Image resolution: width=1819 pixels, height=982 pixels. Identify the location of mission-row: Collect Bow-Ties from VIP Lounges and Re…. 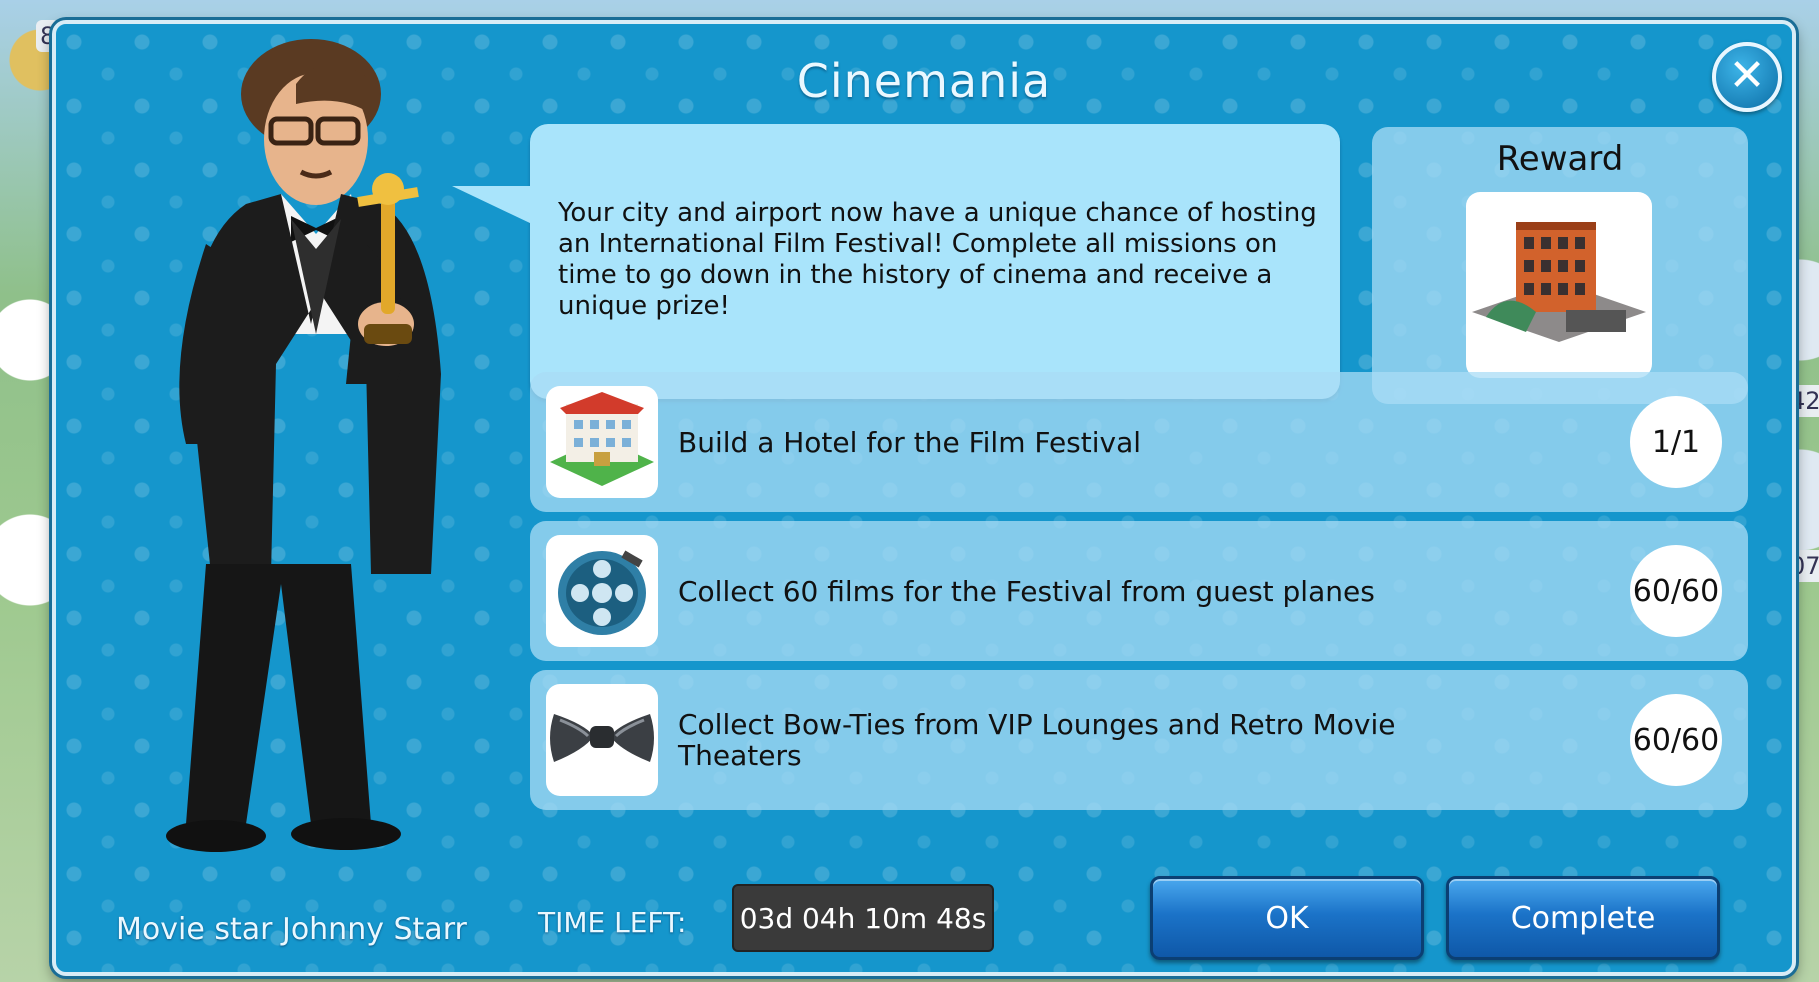
(1139, 740).